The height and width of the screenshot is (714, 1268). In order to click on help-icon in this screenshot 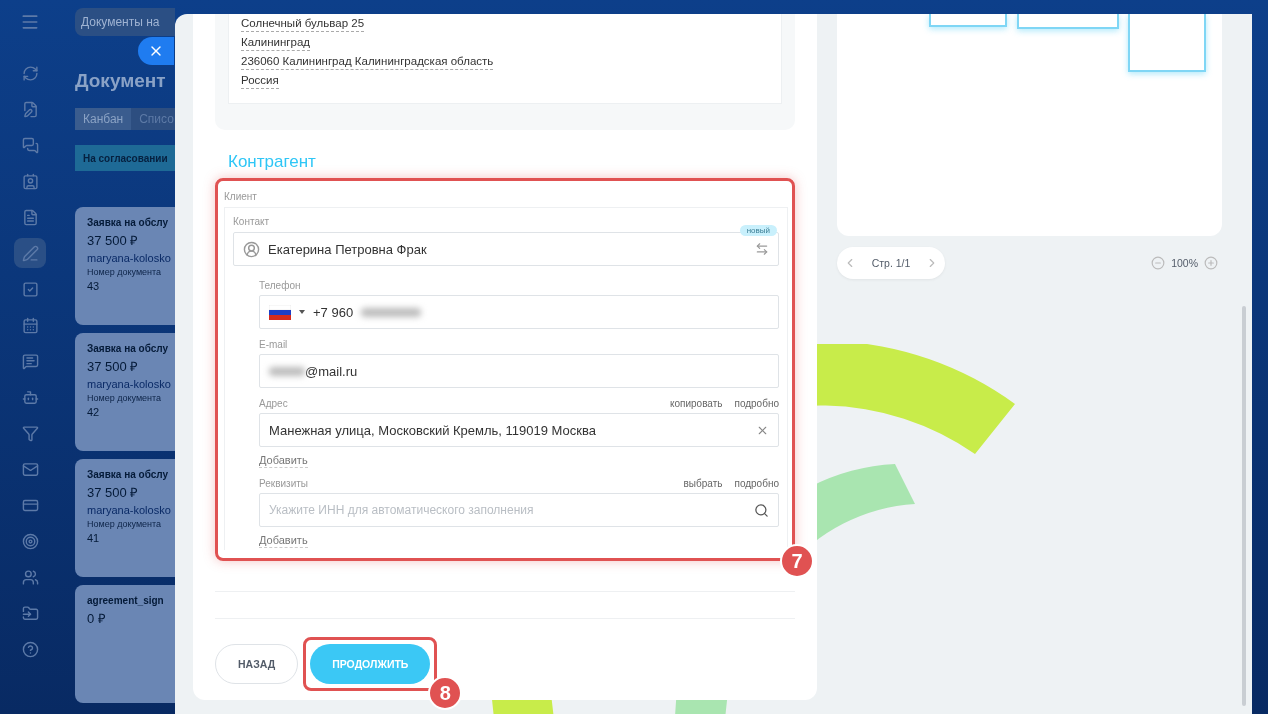, I will do `click(30, 649)`.